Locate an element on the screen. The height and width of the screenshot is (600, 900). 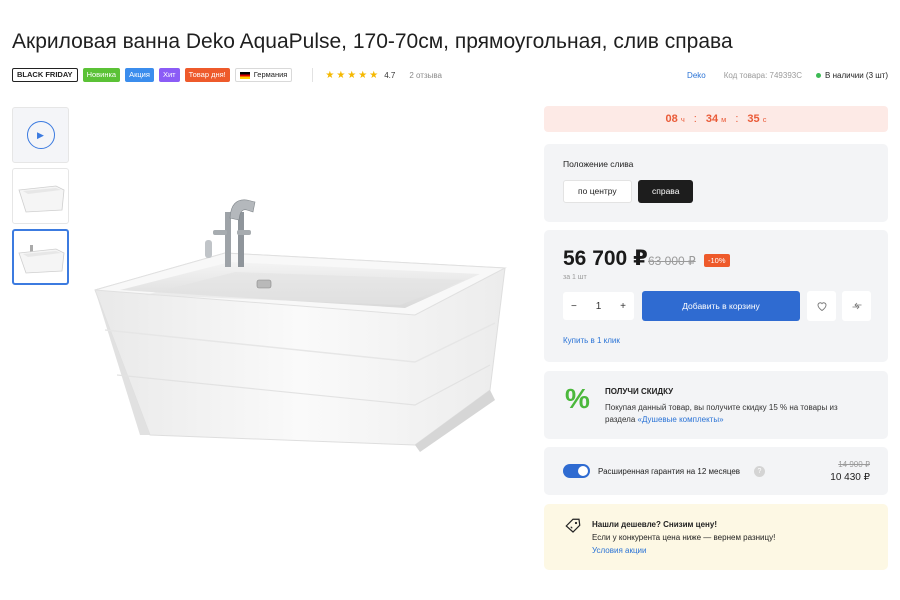
rating-stars: ★ ★ ★ ★ ★ is located at coordinates (351, 75).